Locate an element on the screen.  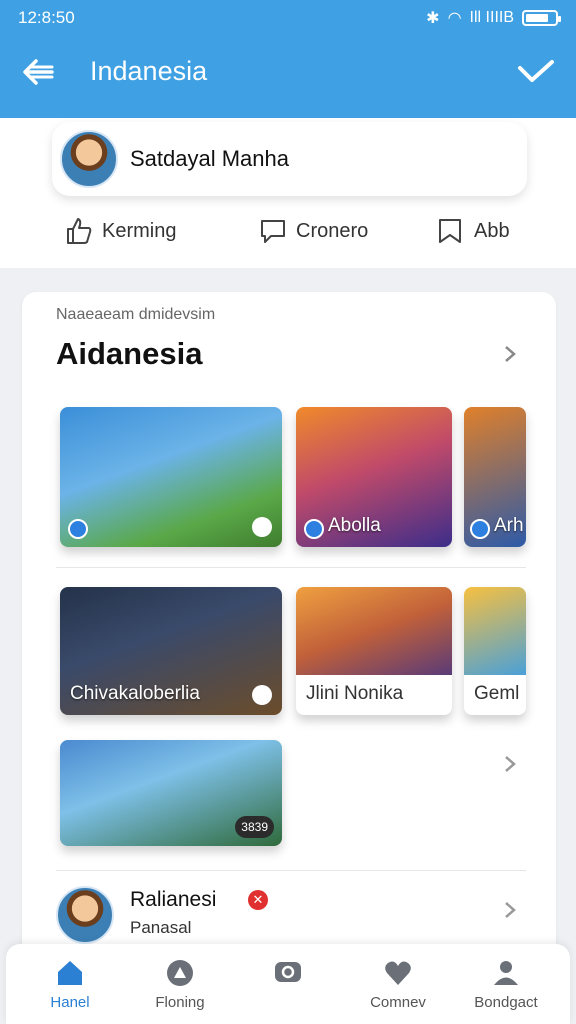
profile-name: Satdayal Manha is located at coordinates (209, 158).